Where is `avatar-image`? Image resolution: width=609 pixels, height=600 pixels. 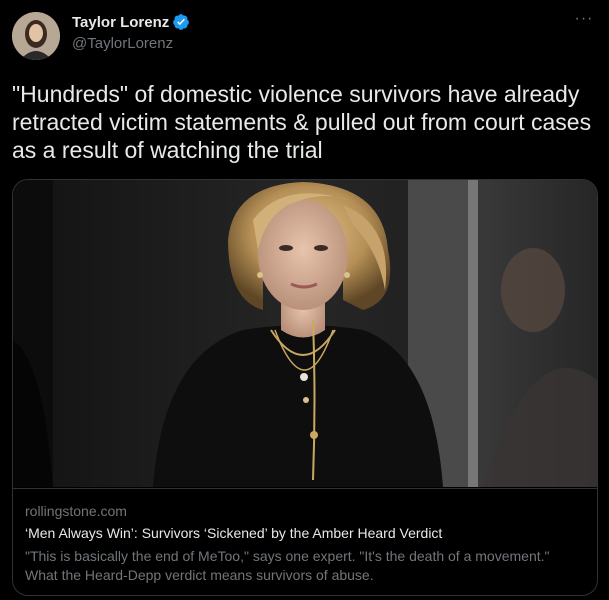 avatar-image is located at coordinates (36, 36).